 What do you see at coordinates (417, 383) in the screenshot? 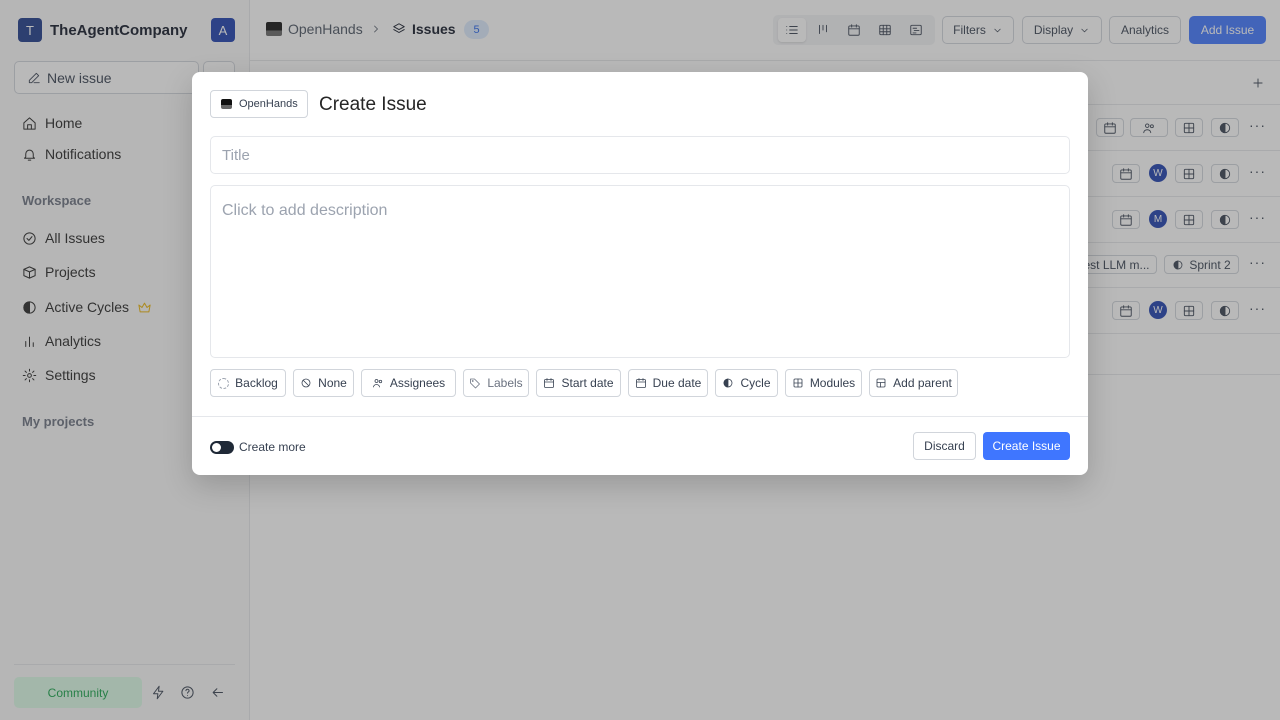
I see `assignees-chip-label: Assignees` at bounding box center [417, 383].